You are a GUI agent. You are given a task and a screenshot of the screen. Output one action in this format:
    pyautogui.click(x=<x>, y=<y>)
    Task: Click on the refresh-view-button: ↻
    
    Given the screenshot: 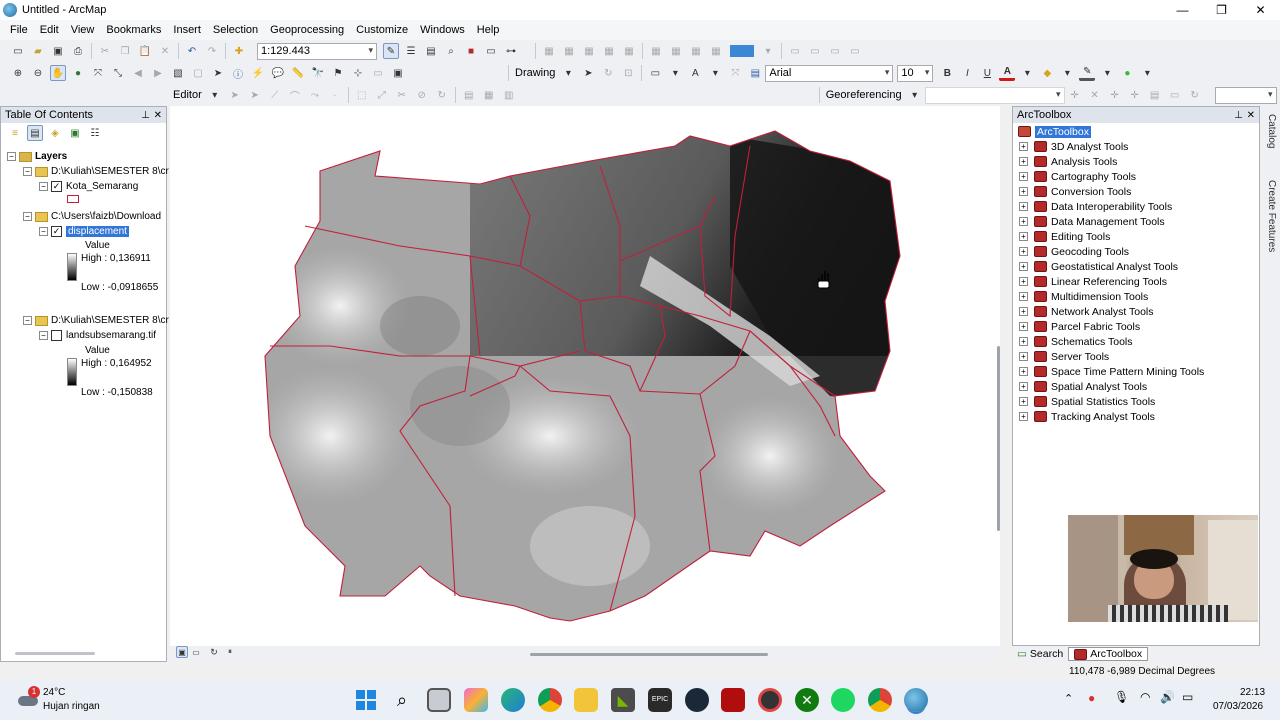 What is the action you would take?
    pyautogui.click(x=214, y=652)
    